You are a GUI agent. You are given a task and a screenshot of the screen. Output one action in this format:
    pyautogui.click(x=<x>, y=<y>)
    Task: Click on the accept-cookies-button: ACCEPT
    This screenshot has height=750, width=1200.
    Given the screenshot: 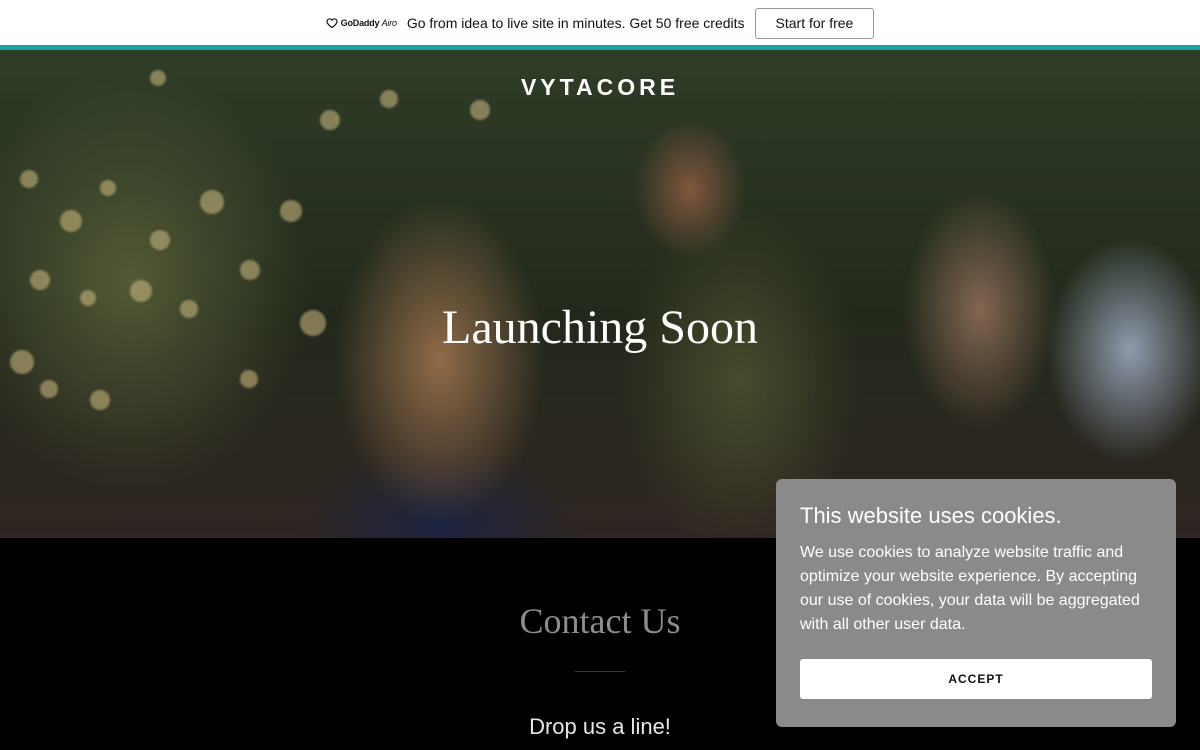 What is the action you would take?
    pyautogui.click(x=976, y=679)
    